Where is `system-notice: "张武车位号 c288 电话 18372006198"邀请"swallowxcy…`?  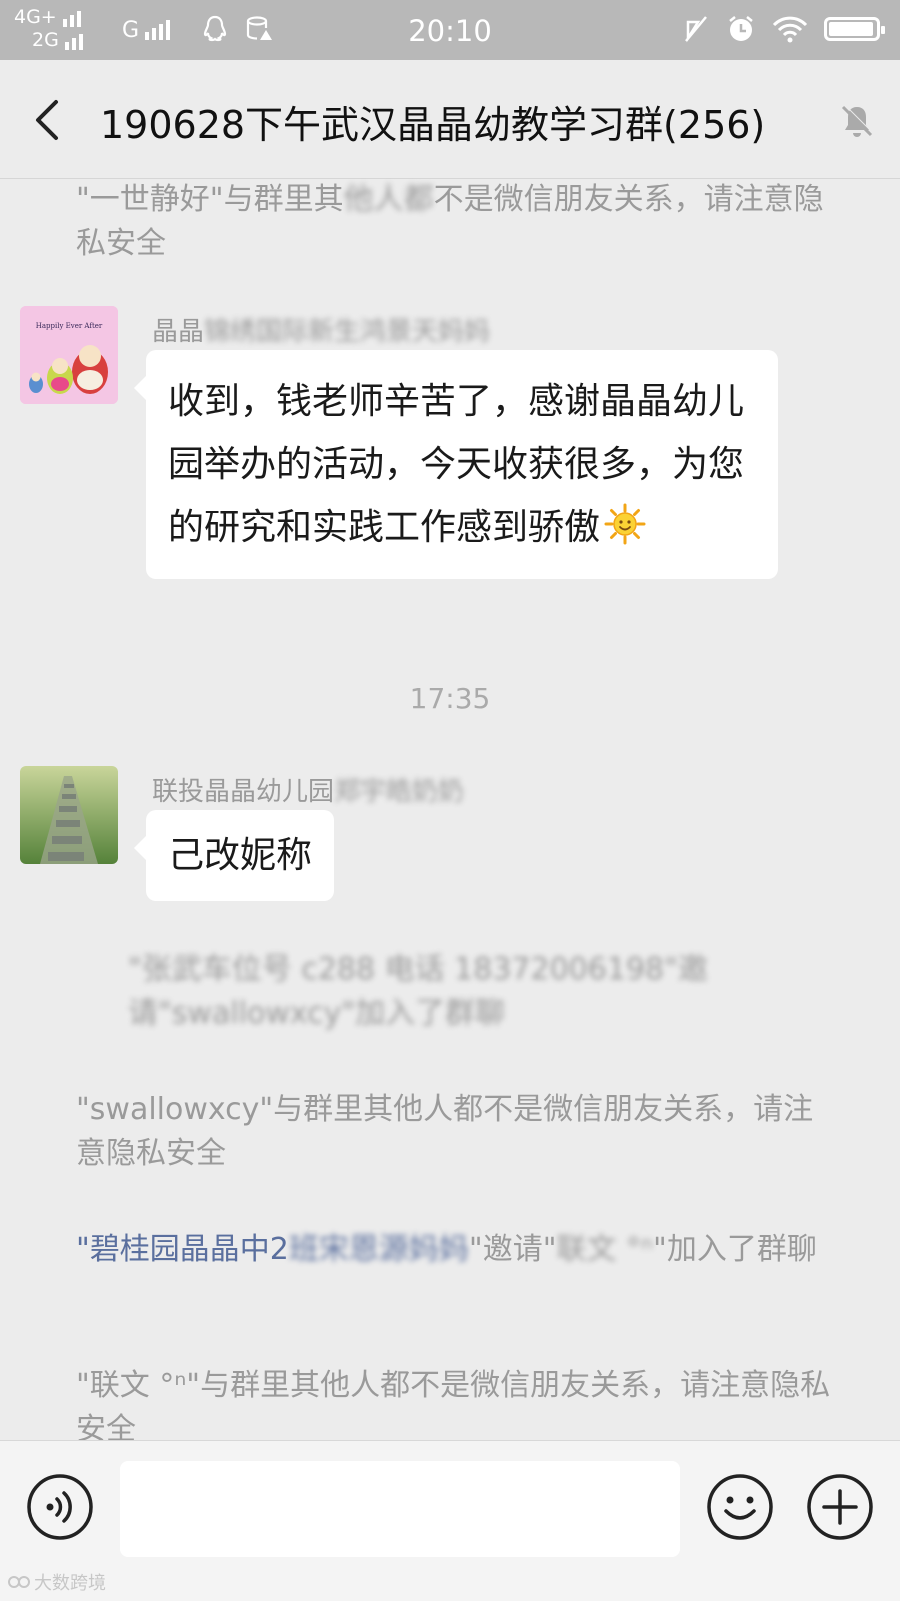 system-notice: "张武车位号 c288 电话 18372006198"邀请"swallowxcy… is located at coordinates (418, 991).